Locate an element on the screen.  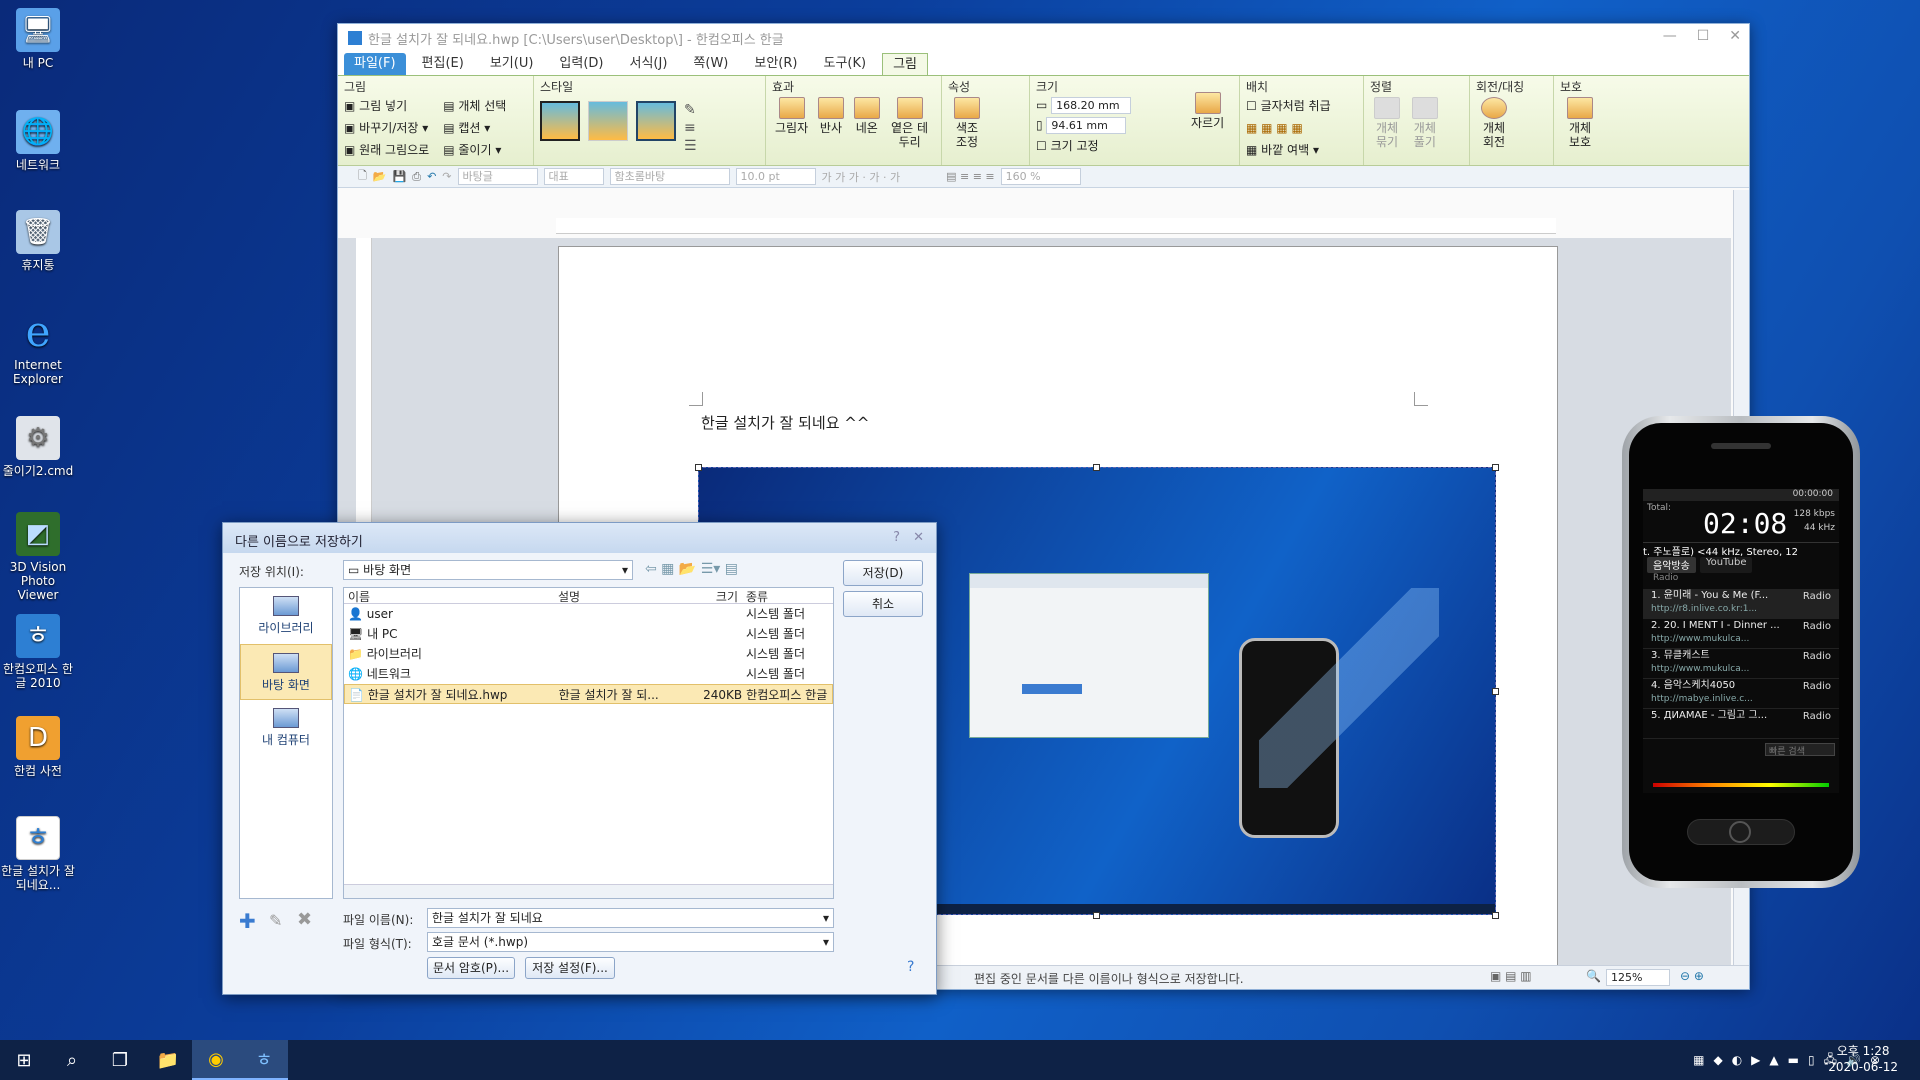
maximize-icon: ☐ is located at coordinates (1703, 36).